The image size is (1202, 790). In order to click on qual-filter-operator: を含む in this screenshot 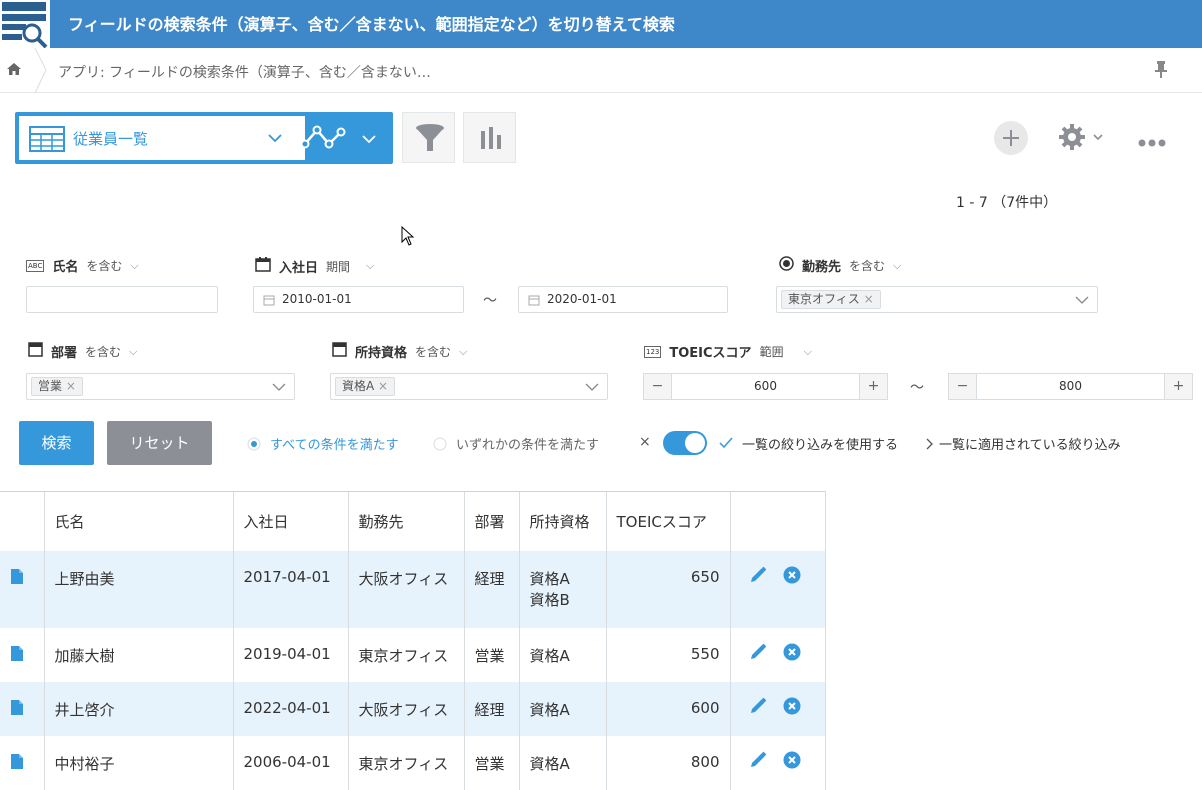, I will do `click(433, 351)`.